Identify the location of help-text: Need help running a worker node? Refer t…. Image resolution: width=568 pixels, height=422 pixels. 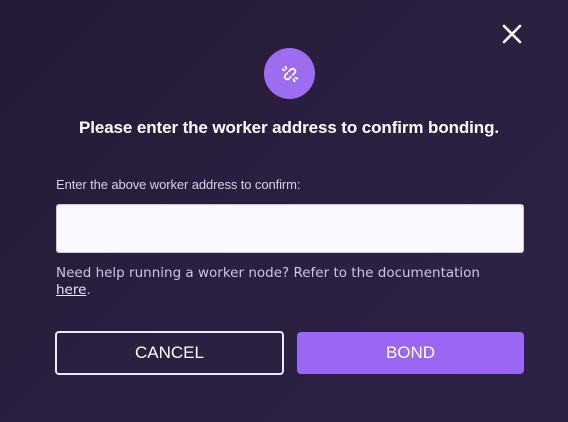
(276, 282).